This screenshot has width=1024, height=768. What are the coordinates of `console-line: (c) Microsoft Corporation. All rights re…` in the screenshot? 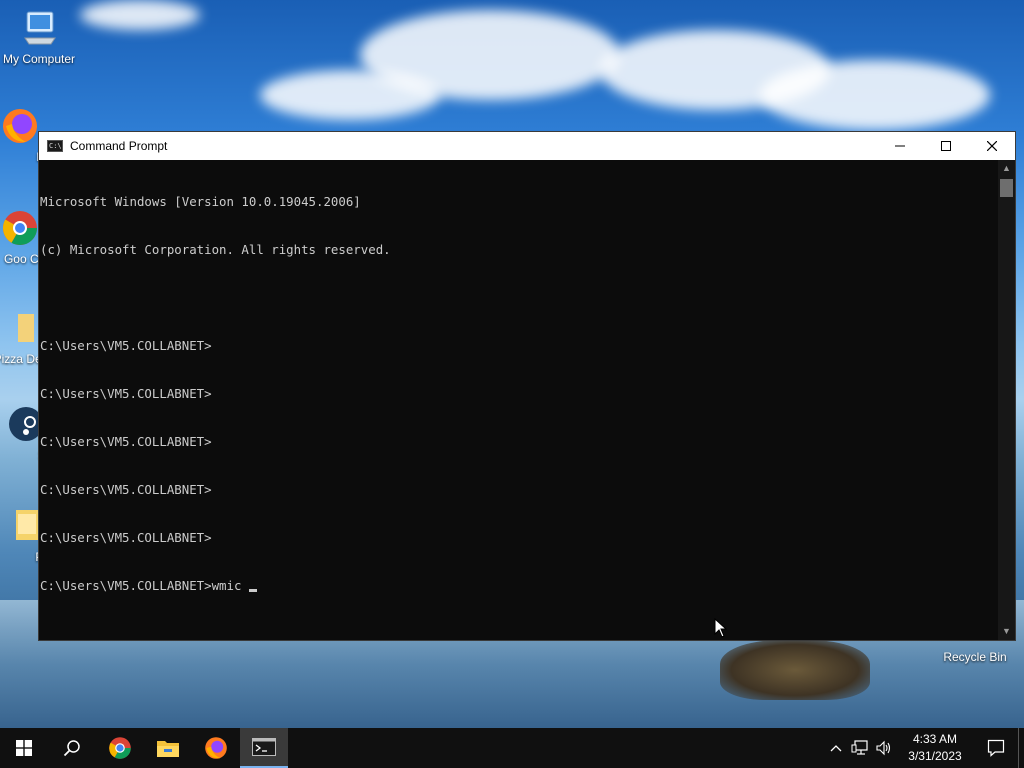 It's located at (215, 249).